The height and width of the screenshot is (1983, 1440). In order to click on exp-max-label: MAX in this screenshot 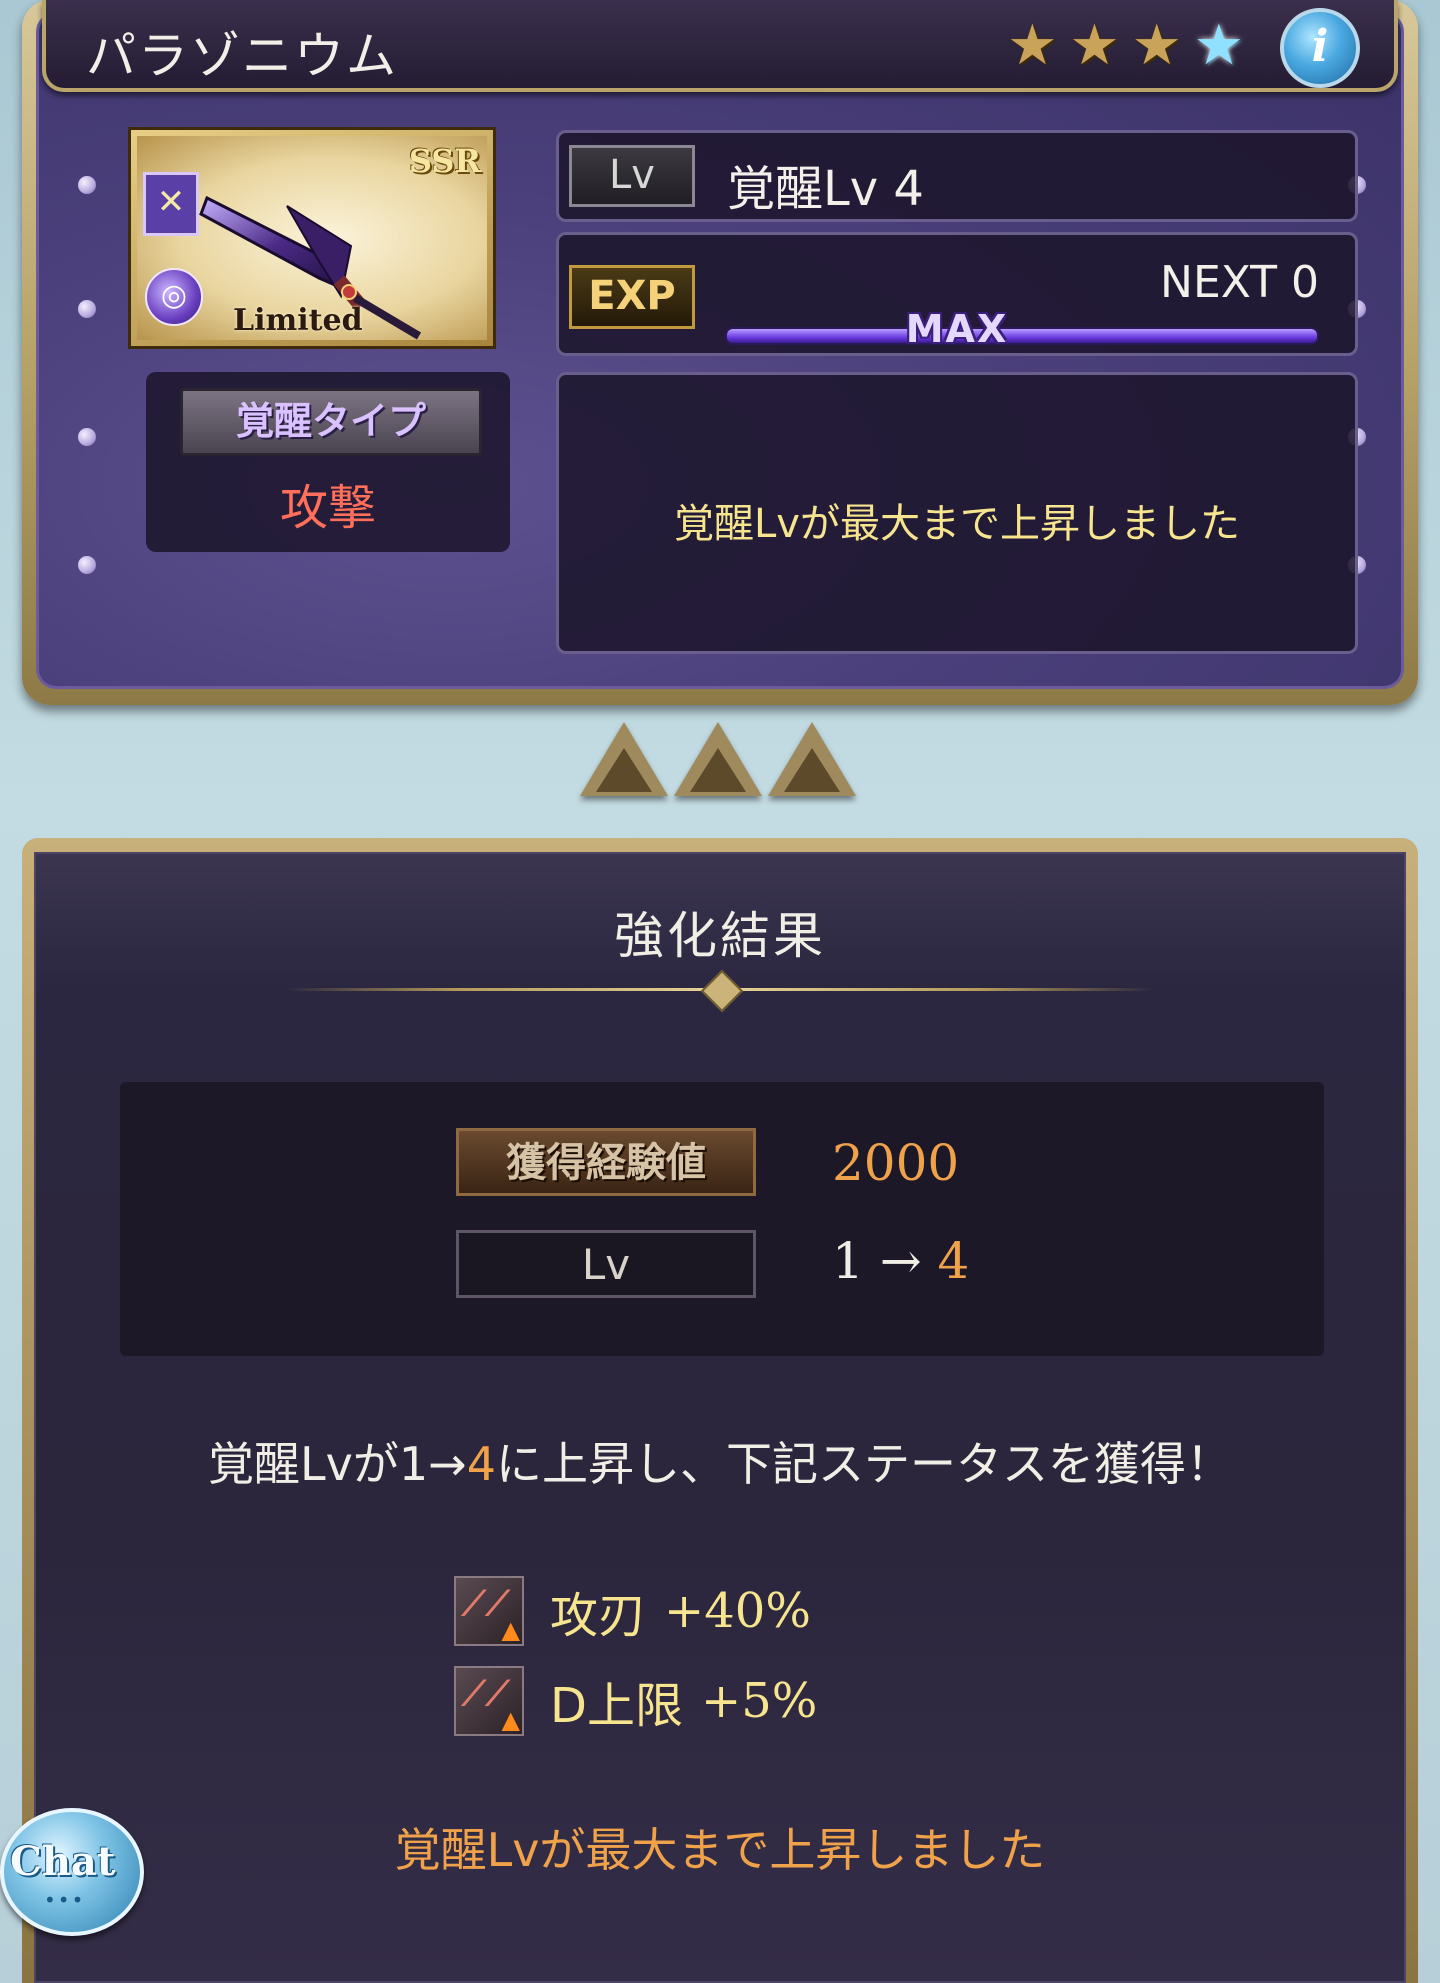, I will do `click(957, 329)`.